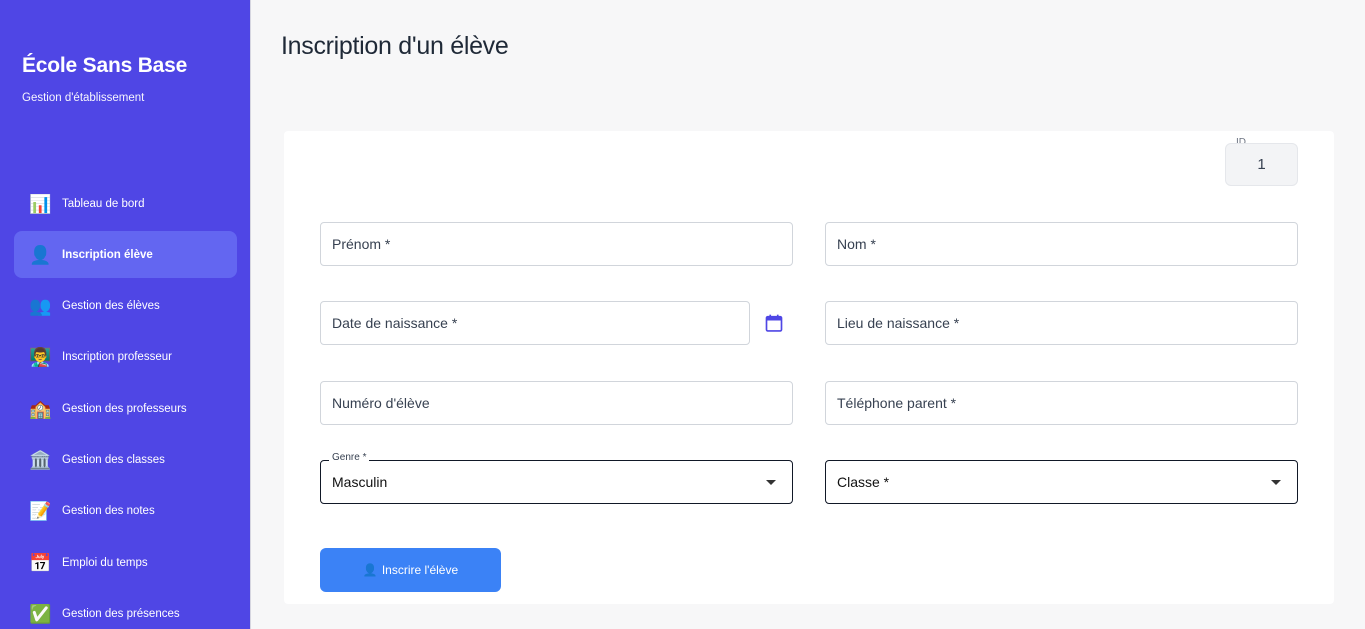 The width and height of the screenshot is (1365, 629). I want to click on genre-select: Genre * Masculin, so click(556, 478).